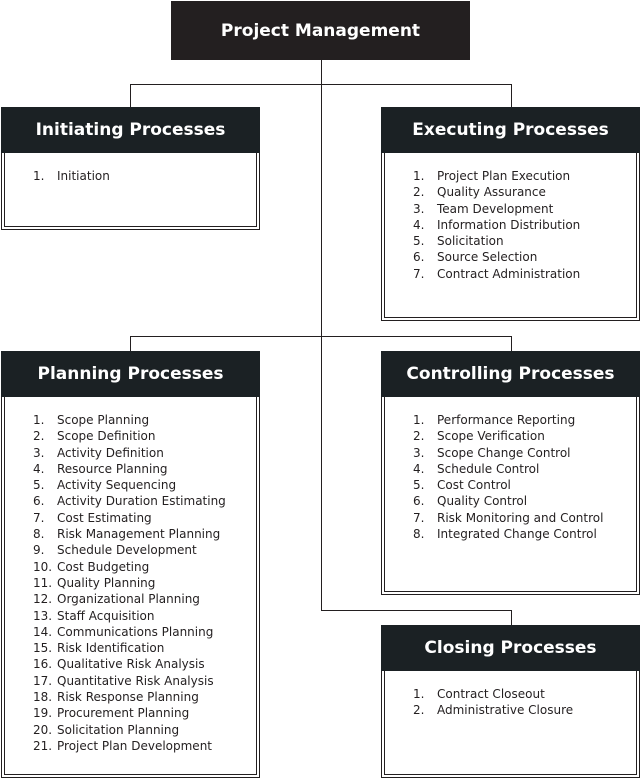 The image size is (642, 778). What do you see at coordinates (43, 680) in the screenshot?
I see `item-number: 17.` at bounding box center [43, 680].